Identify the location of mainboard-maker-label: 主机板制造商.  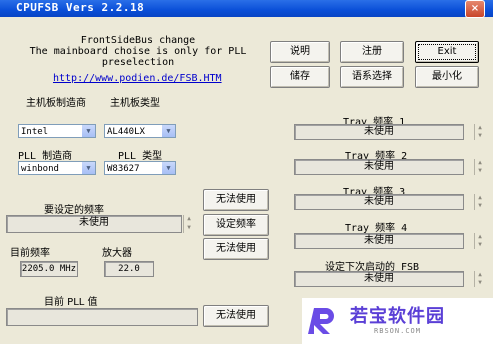
(56, 103).